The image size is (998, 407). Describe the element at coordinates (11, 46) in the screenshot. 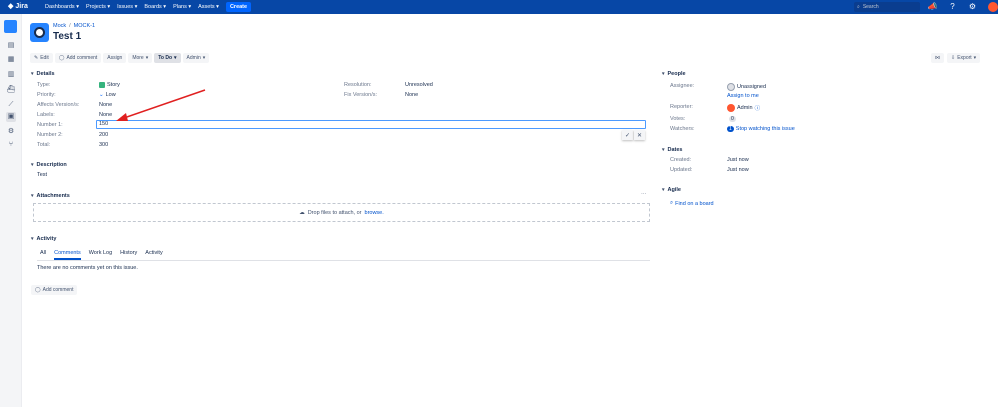

I see `backlog-icon: ▤` at that location.